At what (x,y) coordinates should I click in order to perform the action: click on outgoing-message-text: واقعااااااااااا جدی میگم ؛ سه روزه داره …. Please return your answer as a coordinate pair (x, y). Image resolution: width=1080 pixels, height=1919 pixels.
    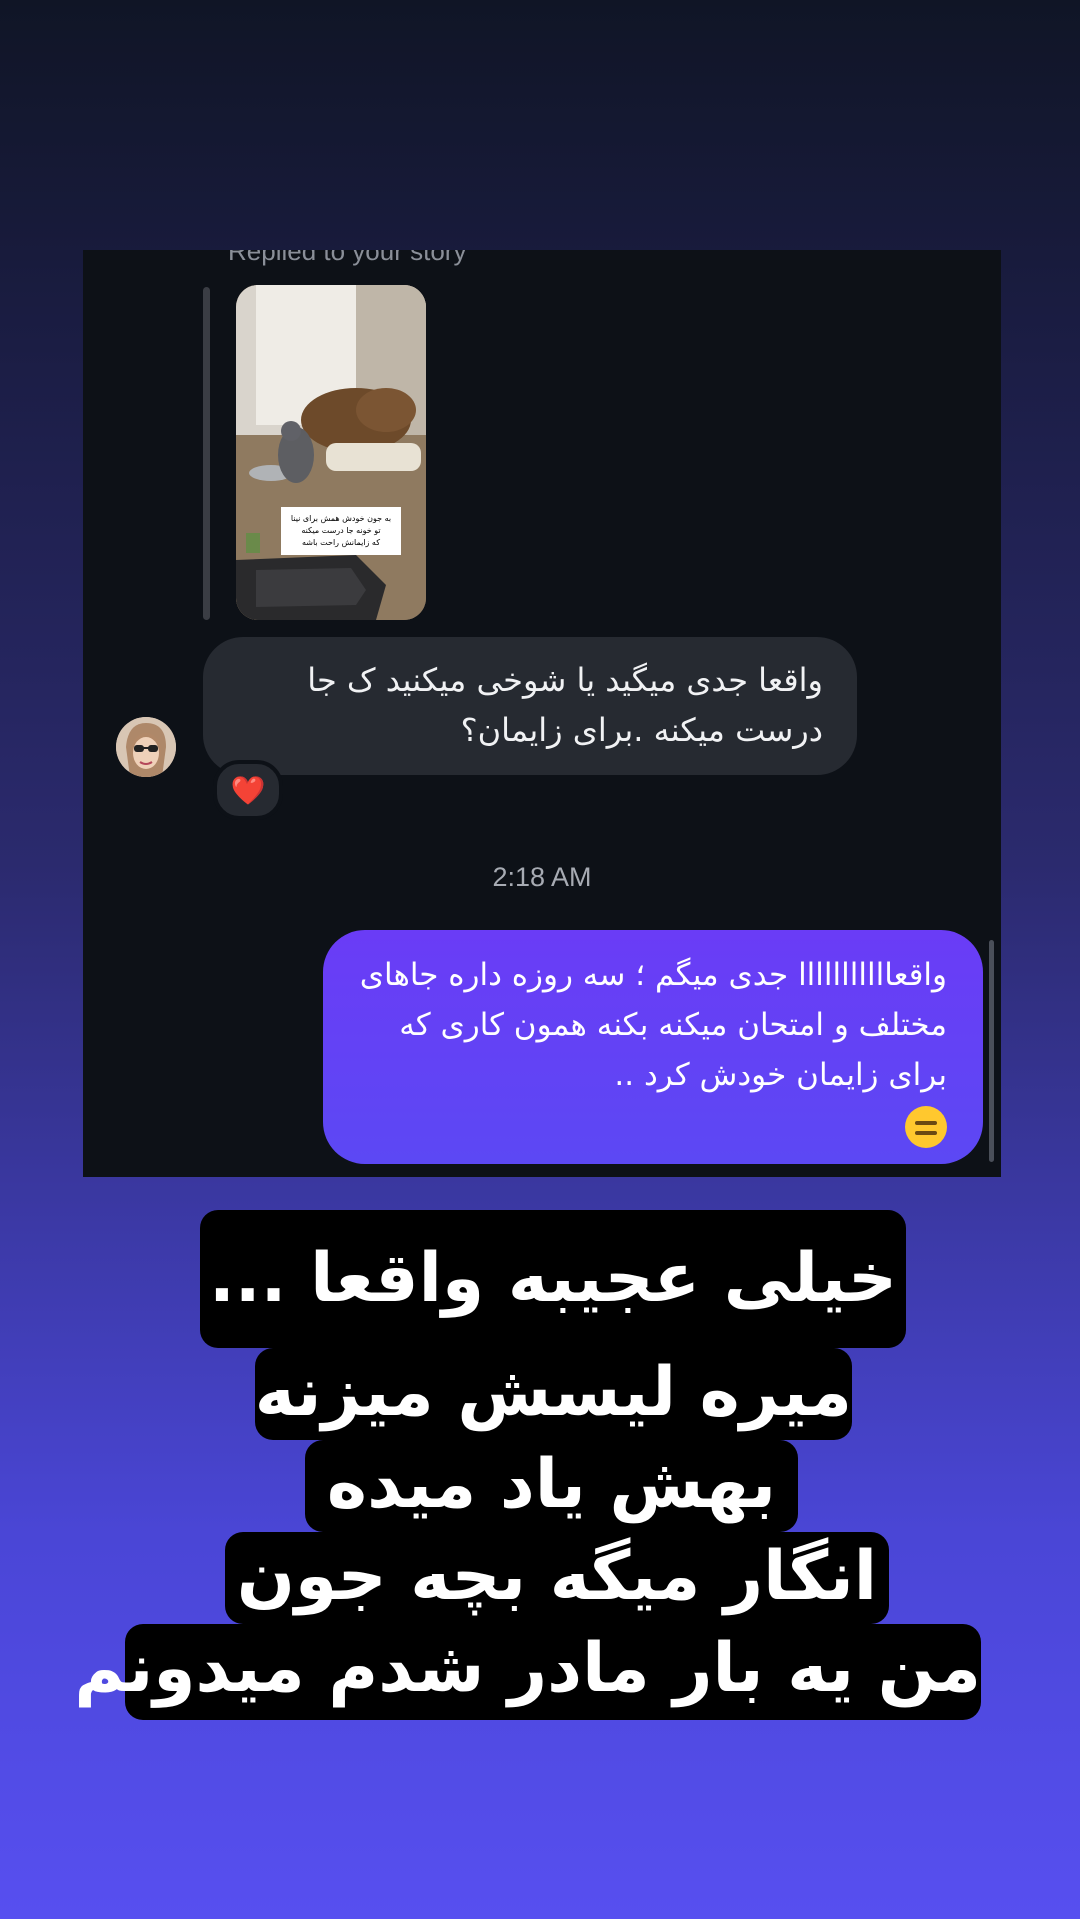
    Looking at the image, I should click on (653, 1025).